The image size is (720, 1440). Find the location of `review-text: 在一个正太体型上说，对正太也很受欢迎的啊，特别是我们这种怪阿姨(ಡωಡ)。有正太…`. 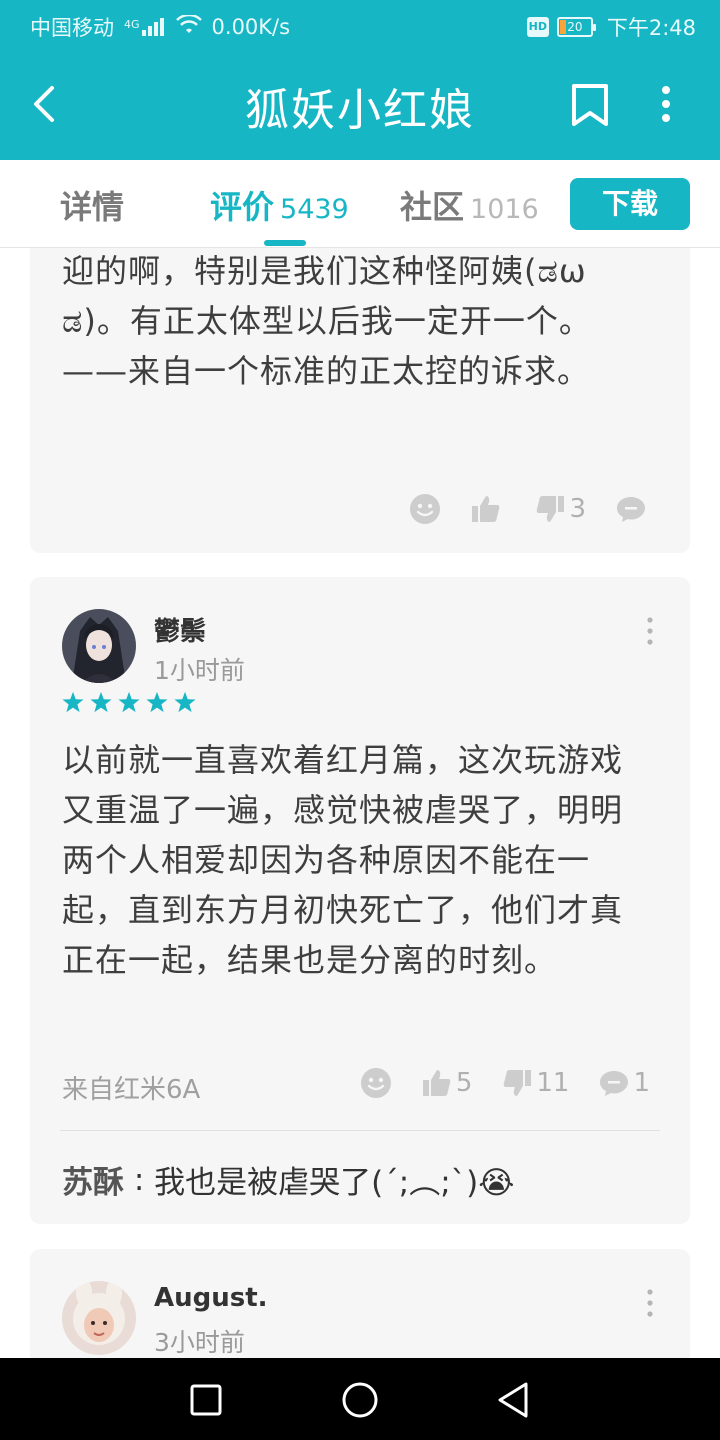

review-text: 在一个正太体型上说，对正太也很受欢迎的啊，特别是我们这种怪阿姨(ಡωಡ)。有正太… is located at coordinates (327, 321).